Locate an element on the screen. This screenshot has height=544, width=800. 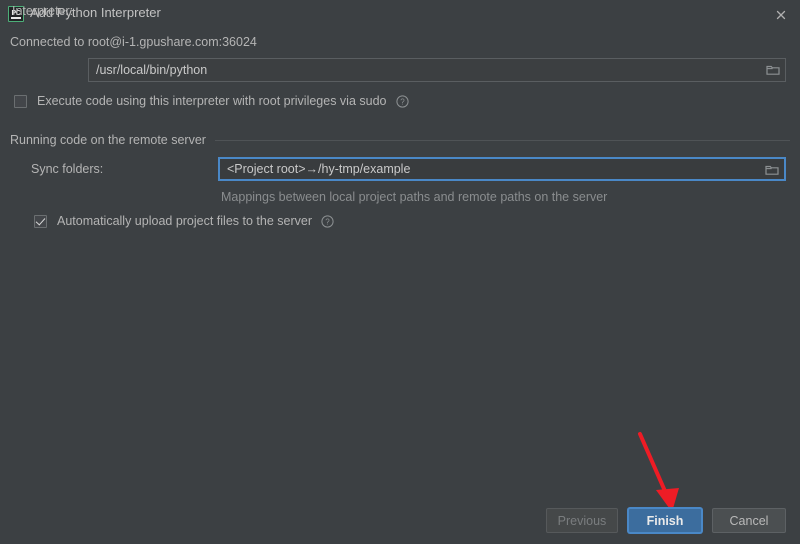
remote-server-section-header: Running code on the remote server is located at coordinates (400, 140).